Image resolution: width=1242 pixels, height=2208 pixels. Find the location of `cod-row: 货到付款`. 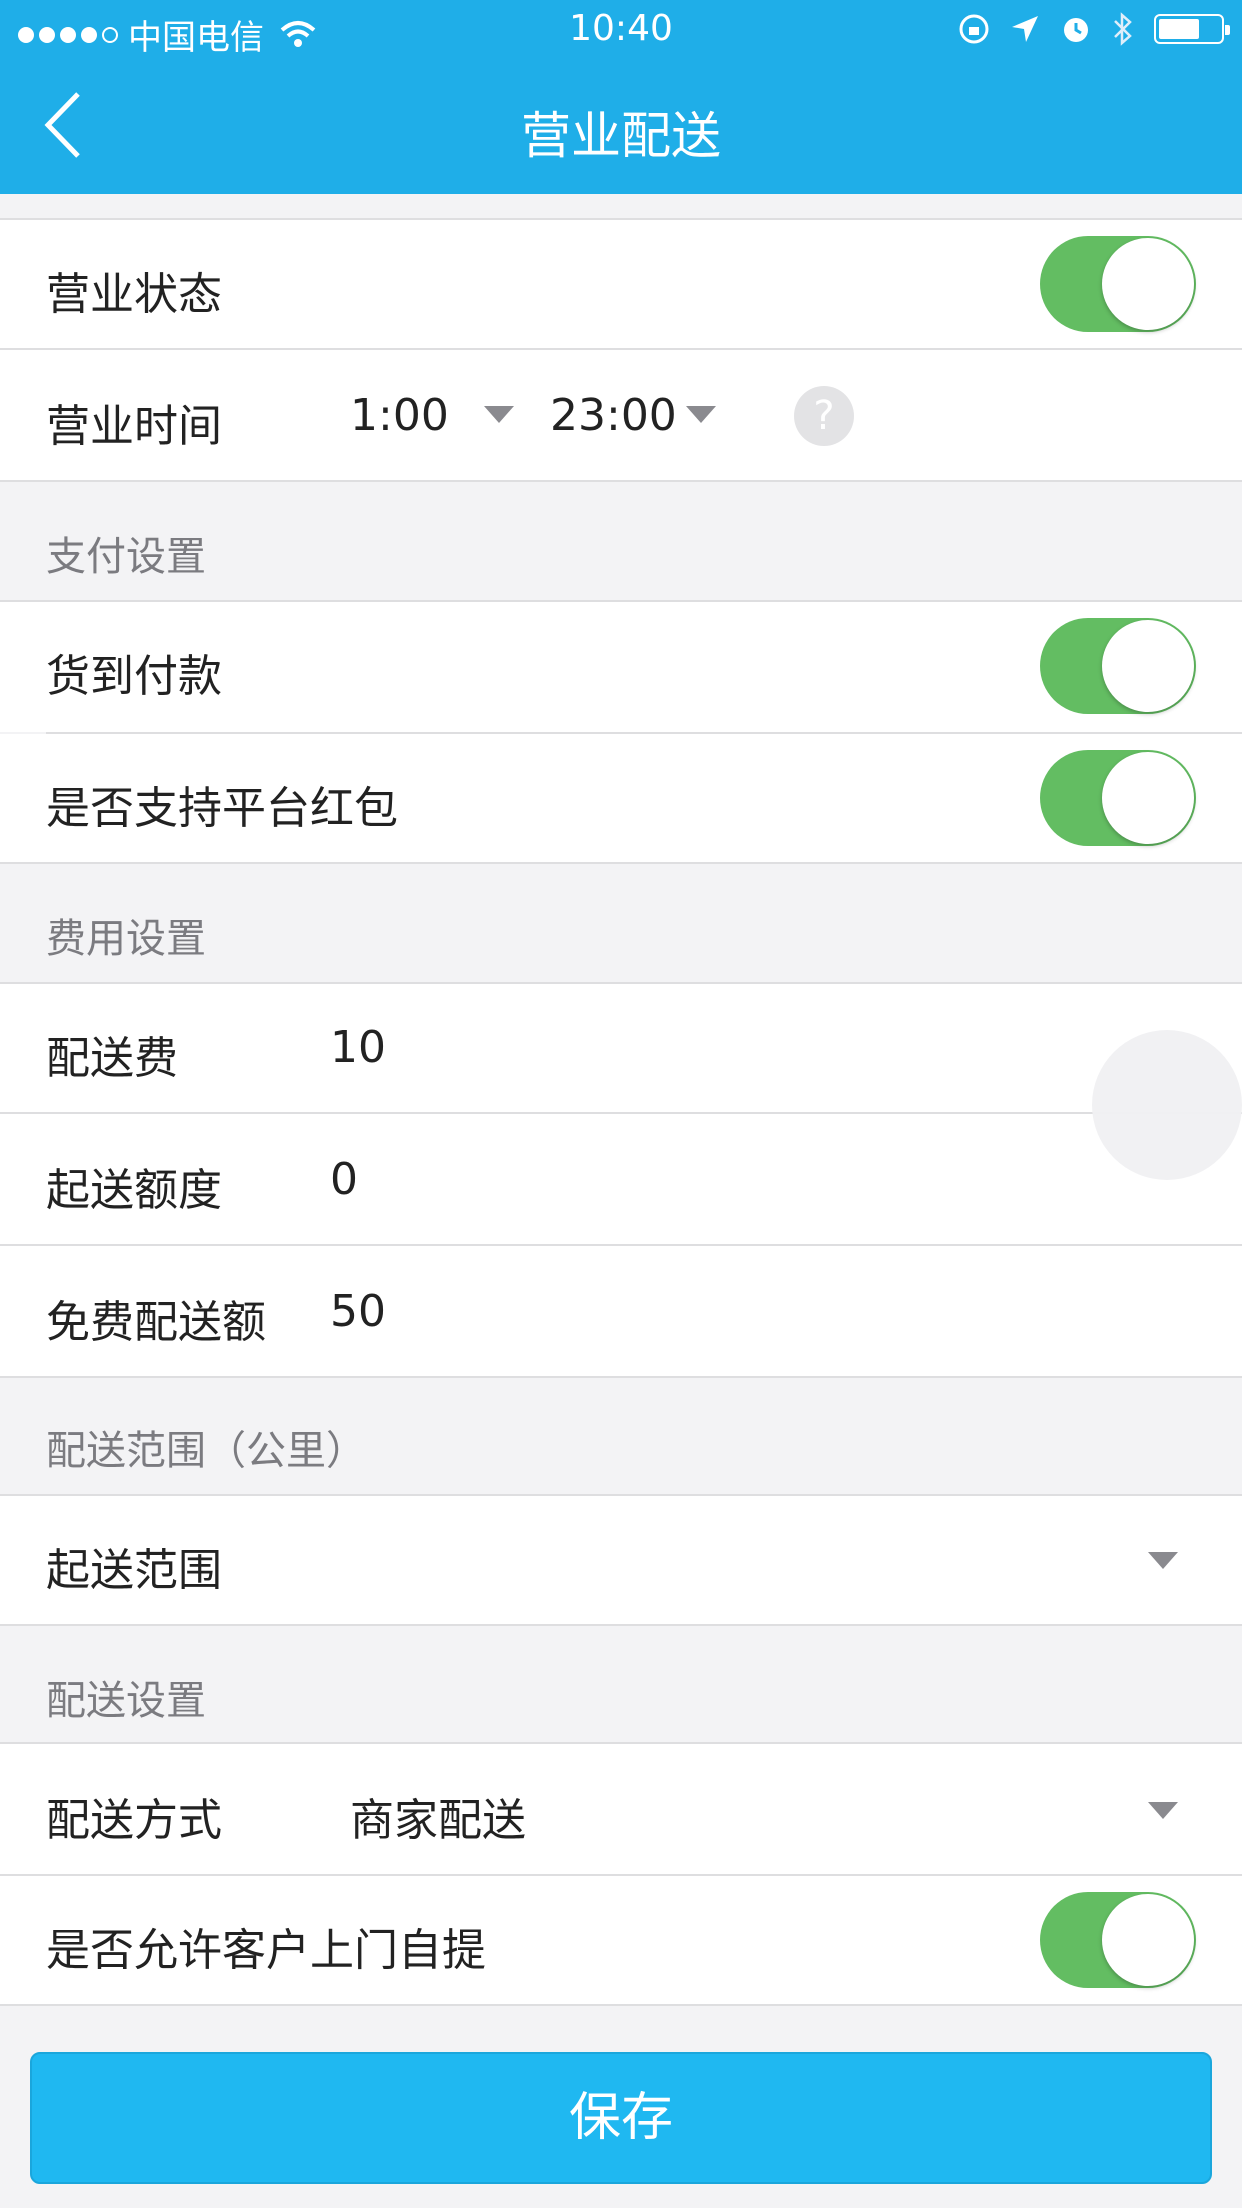

cod-row: 货到付款 is located at coordinates (621, 667).